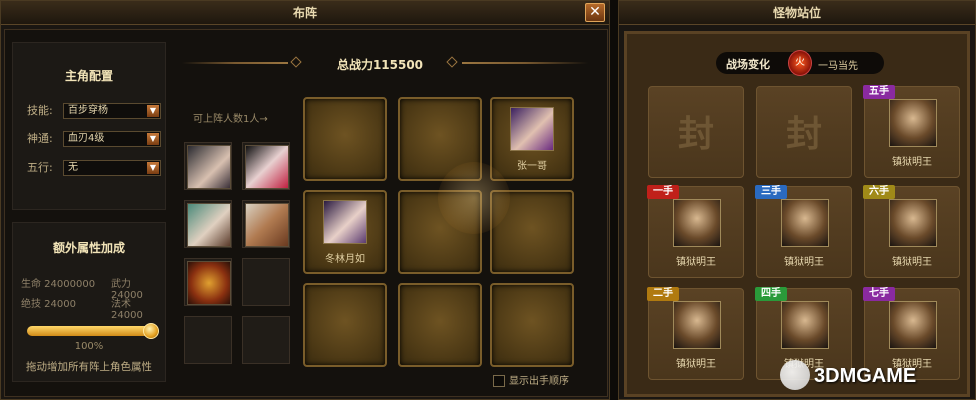  I want to click on element-select: 无 ▼, so click(112, 168).